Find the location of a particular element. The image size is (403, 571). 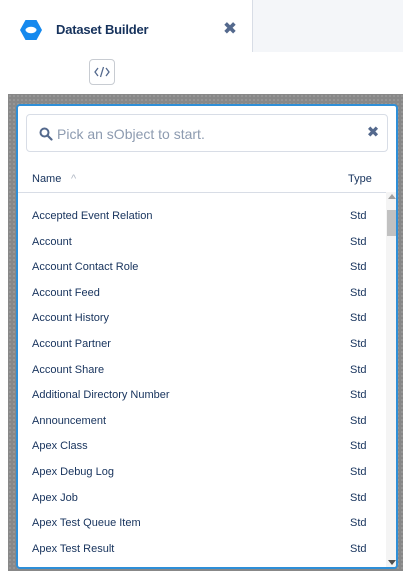

table-row: Account History Std is located at coordinates (202, 320).